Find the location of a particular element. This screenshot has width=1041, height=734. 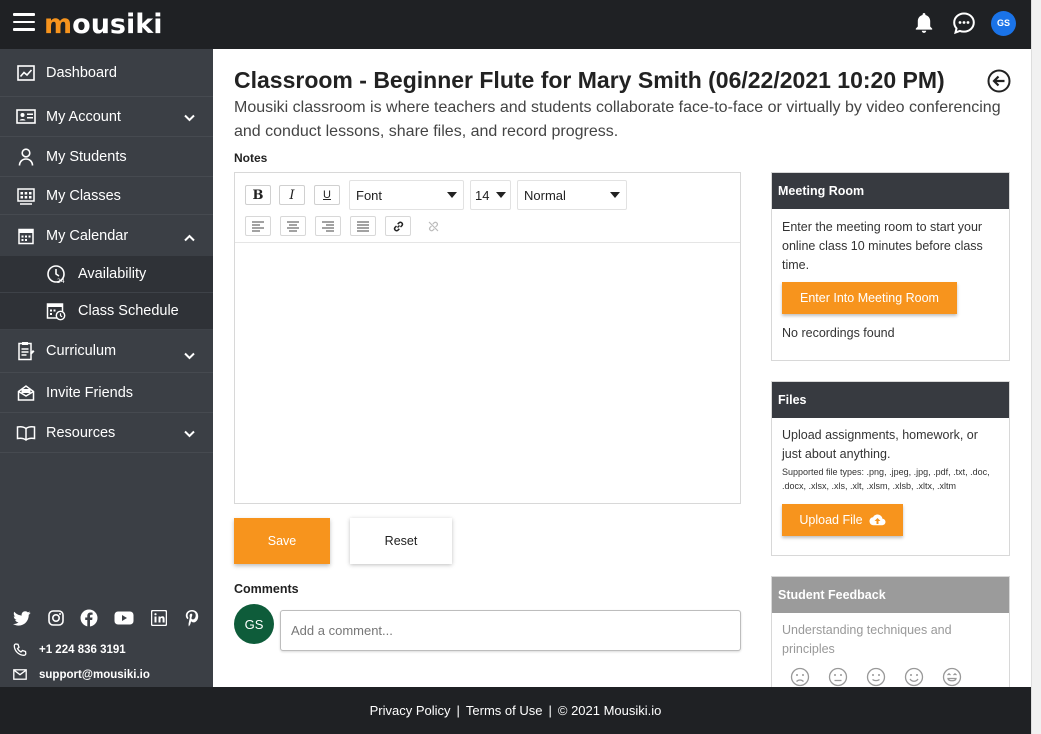

sad-face-icon is located at coordinates (838, 677).